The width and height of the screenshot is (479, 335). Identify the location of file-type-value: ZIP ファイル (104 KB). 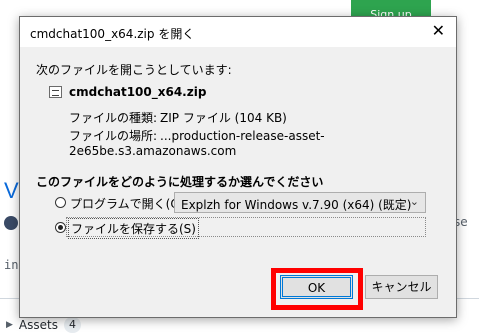
(223, 118).